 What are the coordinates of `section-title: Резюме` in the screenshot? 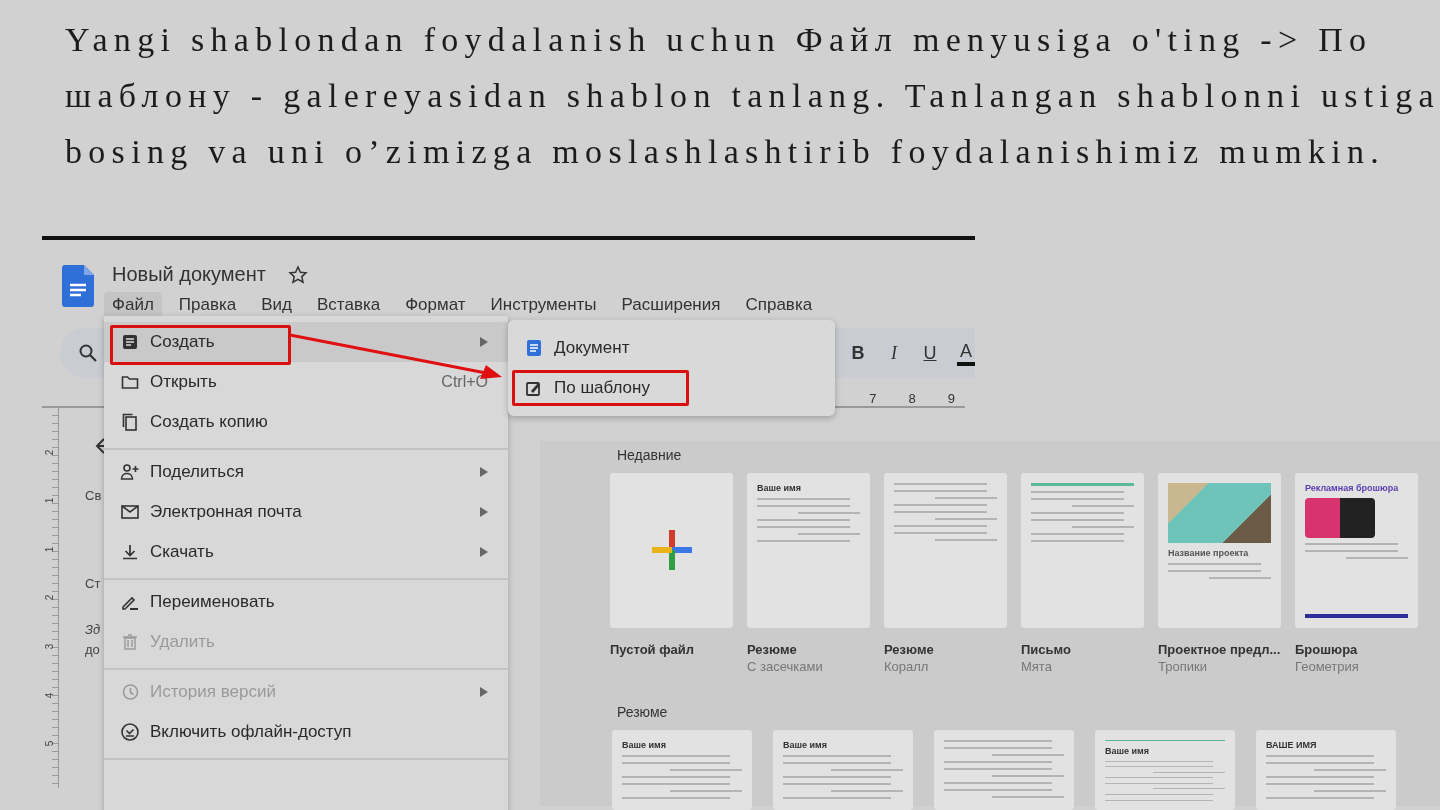 It's located at (643, 712).